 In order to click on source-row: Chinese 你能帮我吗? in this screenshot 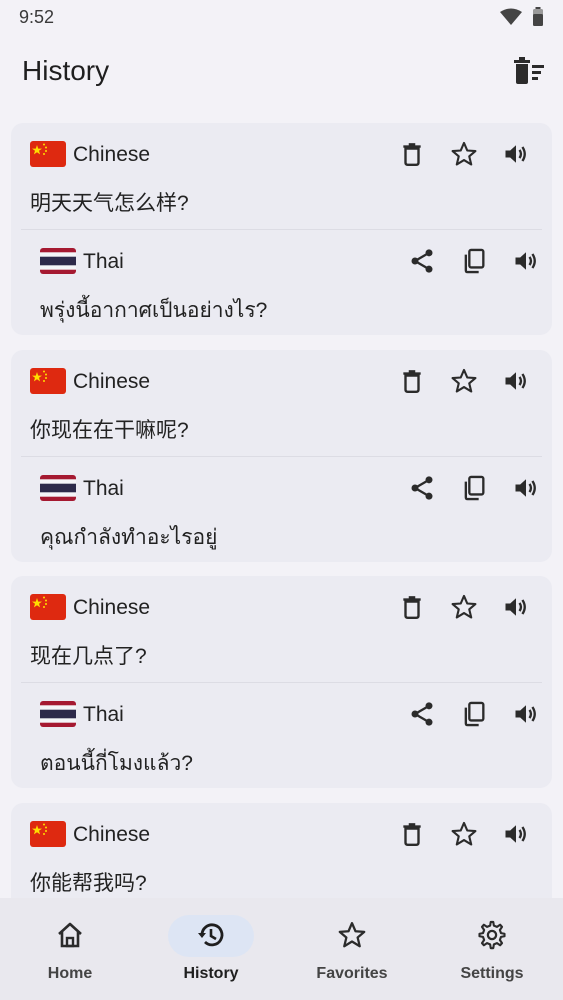, I will do `click(281, 850)`.